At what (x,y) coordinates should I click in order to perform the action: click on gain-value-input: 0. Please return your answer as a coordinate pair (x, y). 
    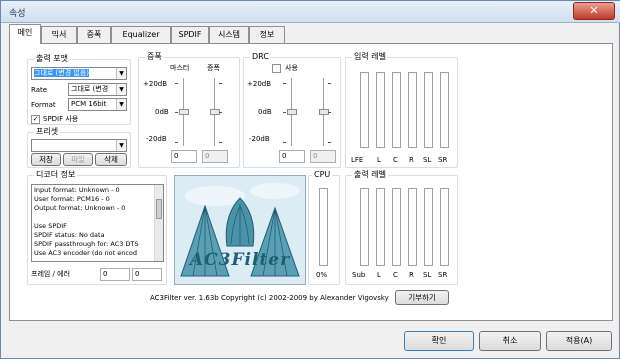
    Looking at the image, I should click on (215, 156).